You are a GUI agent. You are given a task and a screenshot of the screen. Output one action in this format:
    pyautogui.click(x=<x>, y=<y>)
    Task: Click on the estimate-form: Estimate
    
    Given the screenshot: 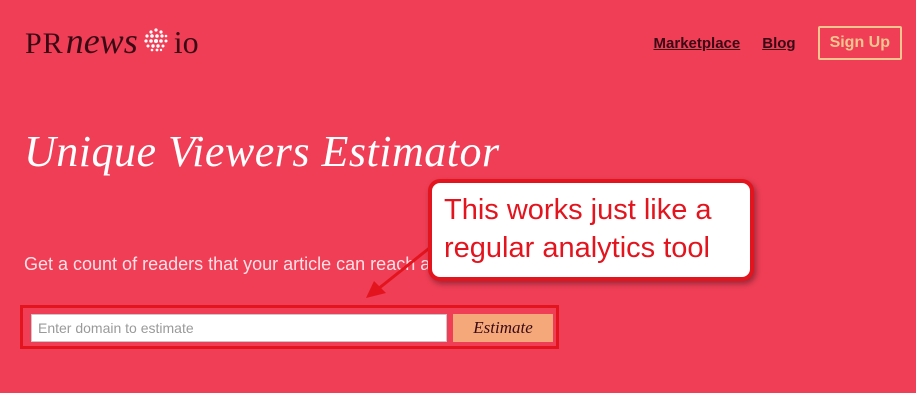 What is the action you would take?
    pyautogui.click(x=289, y=327)
    